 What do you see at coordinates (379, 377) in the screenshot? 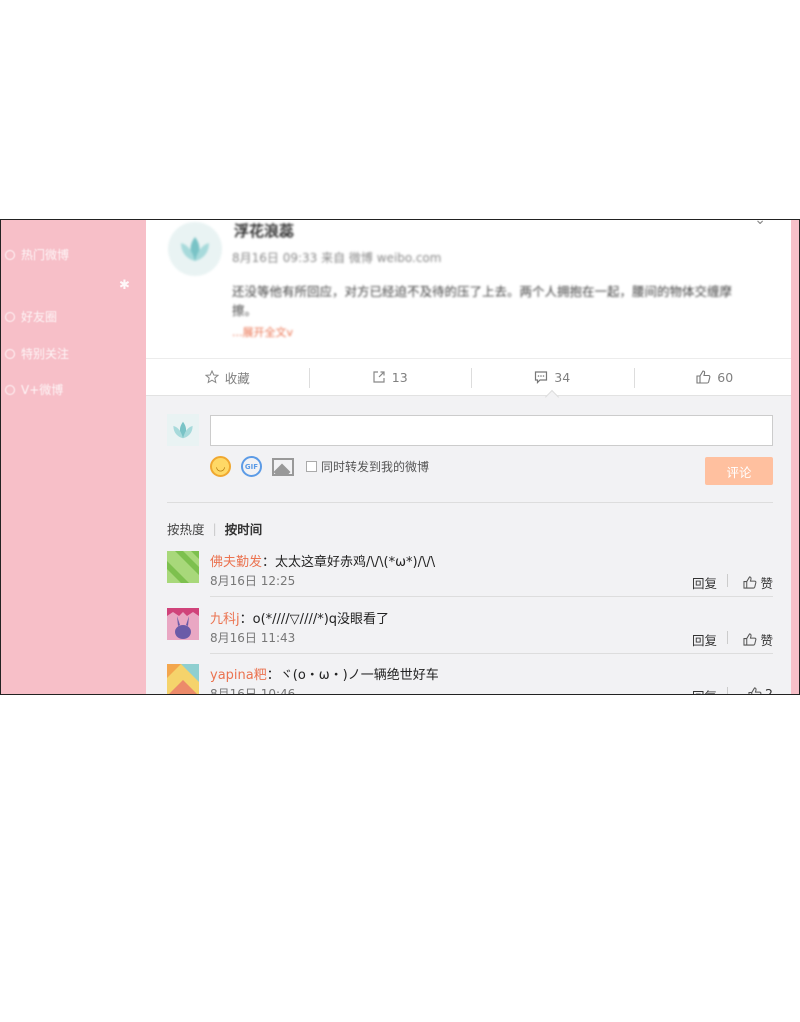
I see `share-icon` at bounding box center [379, 377].